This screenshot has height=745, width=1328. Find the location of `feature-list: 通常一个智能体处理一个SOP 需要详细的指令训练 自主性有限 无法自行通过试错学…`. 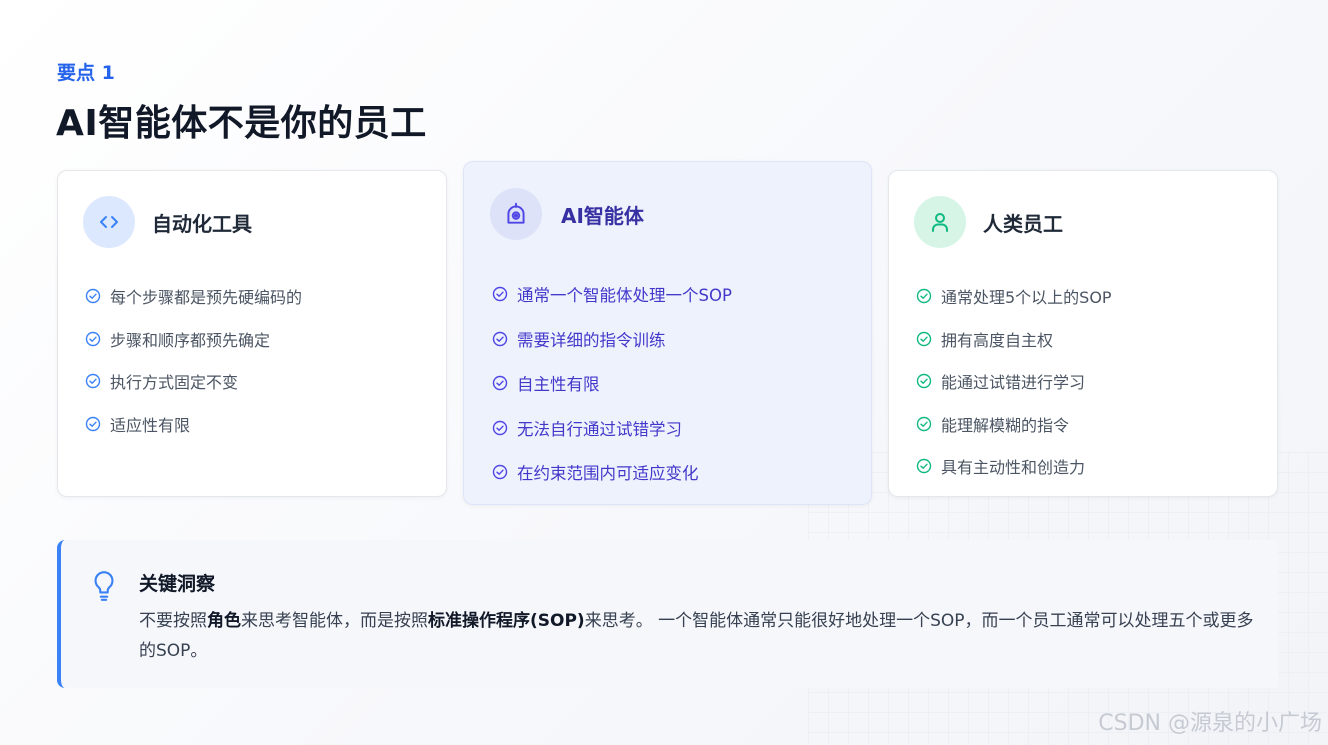

feature-list: 通常一个智能体处理一个SOP 需要详细的指令训练 自主性有限 无法自行通过试错学… is located at coordinates (612, 383).